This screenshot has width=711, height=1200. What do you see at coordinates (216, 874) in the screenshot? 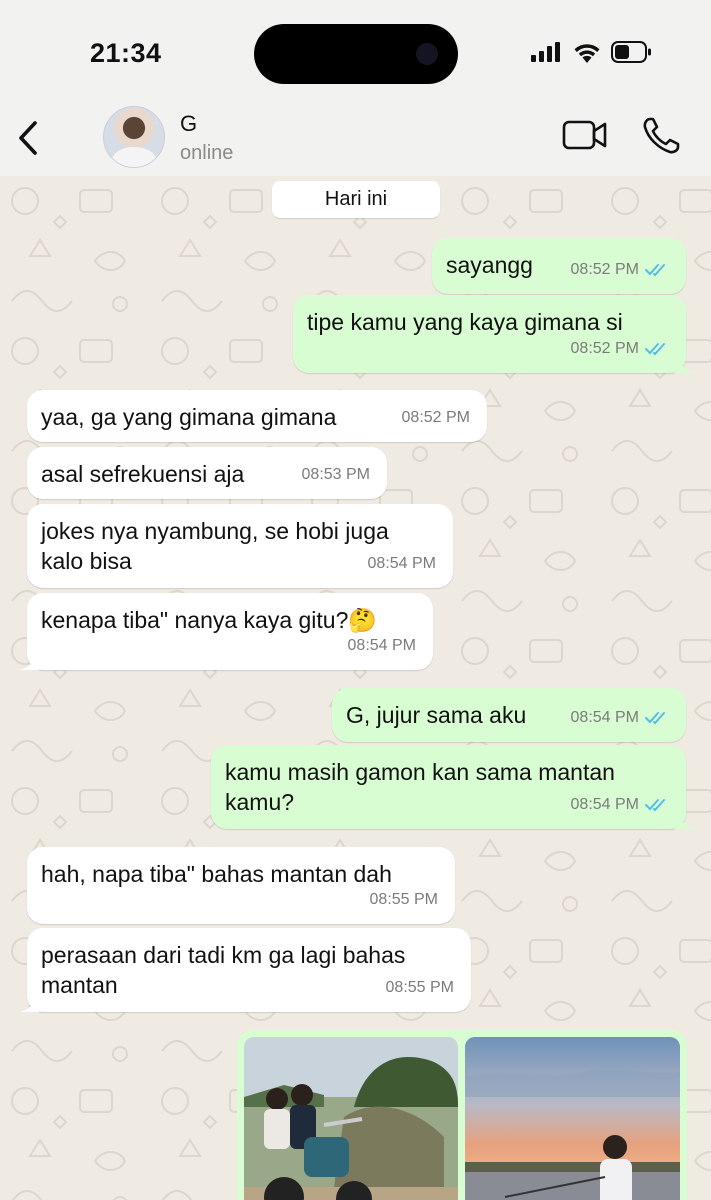
I see `message-text: hah, napa tiba" bahas mantan dah` at bounding box center [216, 874].